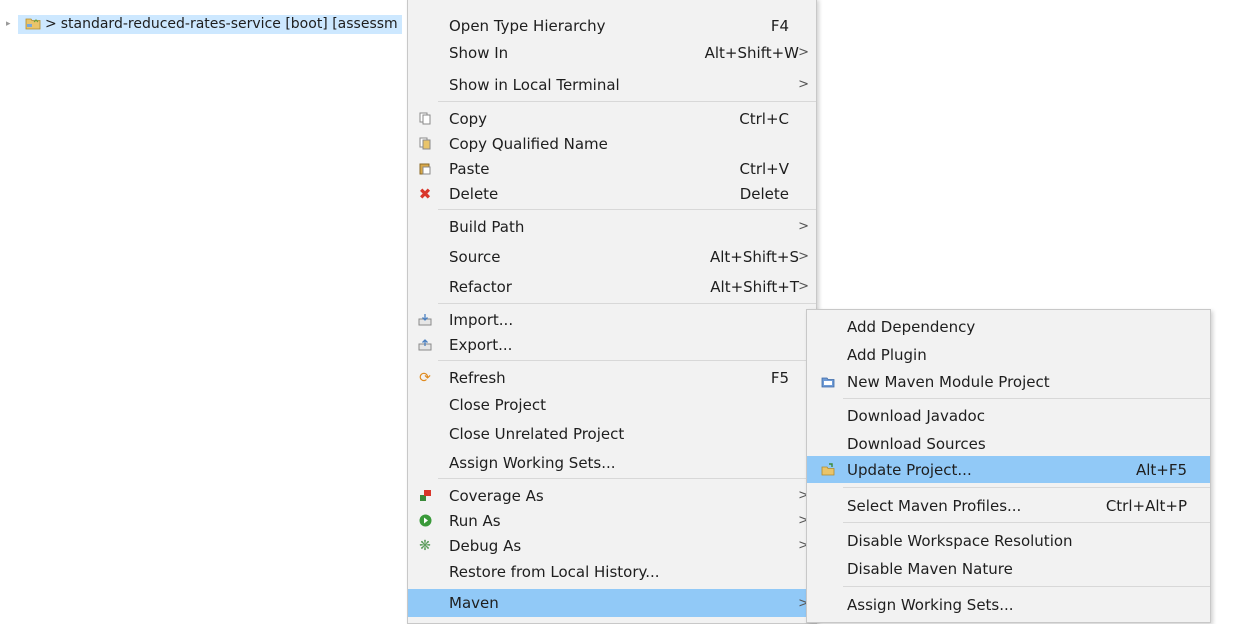  Describe the element at coordinates (612, 118) in the screenshot. I see `menu-item-copy: Copy Ctrl+C` at that location.